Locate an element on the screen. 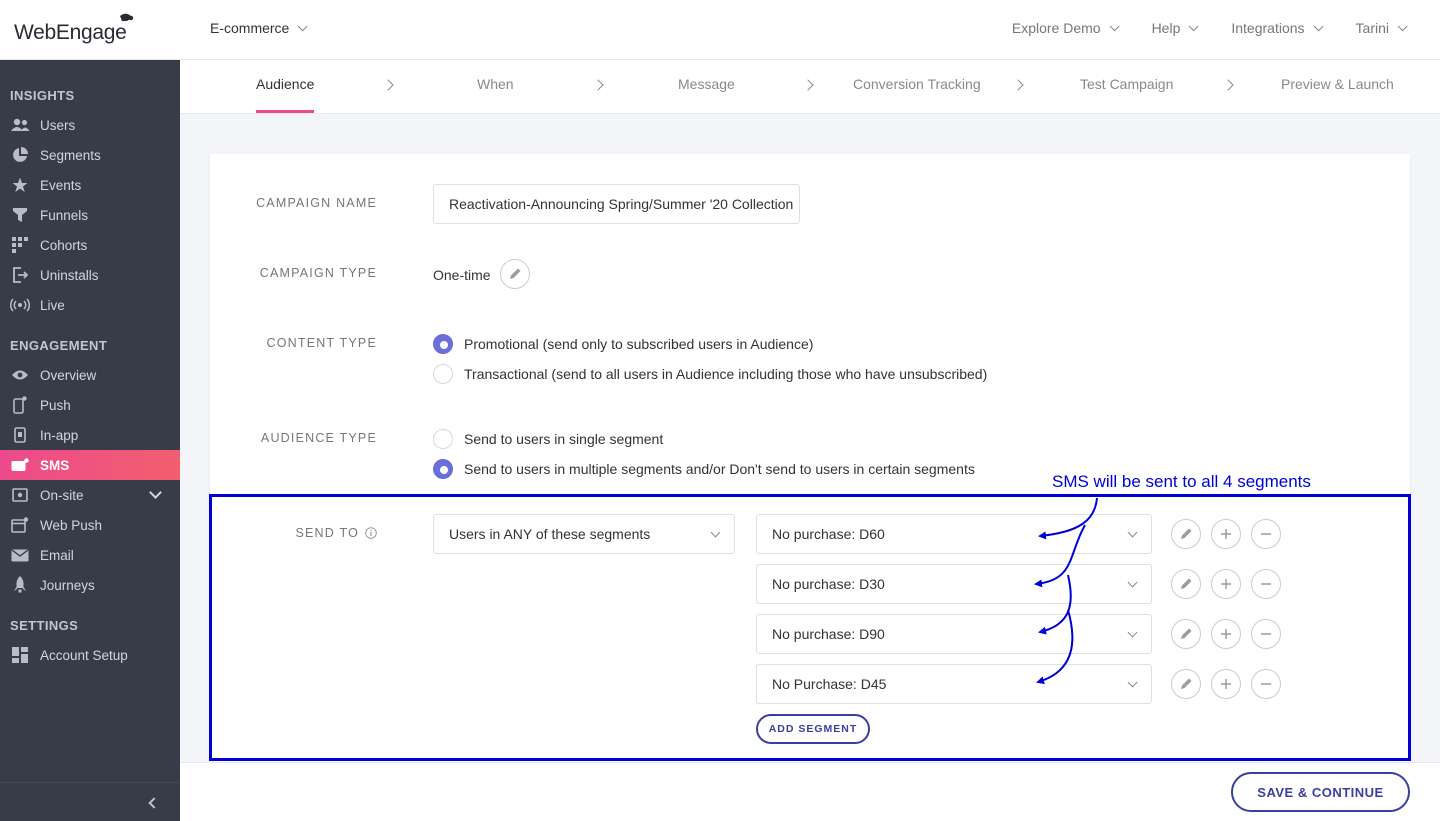 This screenshot has width=1440, height=821. user-name: Tarini is located at coordinates (1372, 28).